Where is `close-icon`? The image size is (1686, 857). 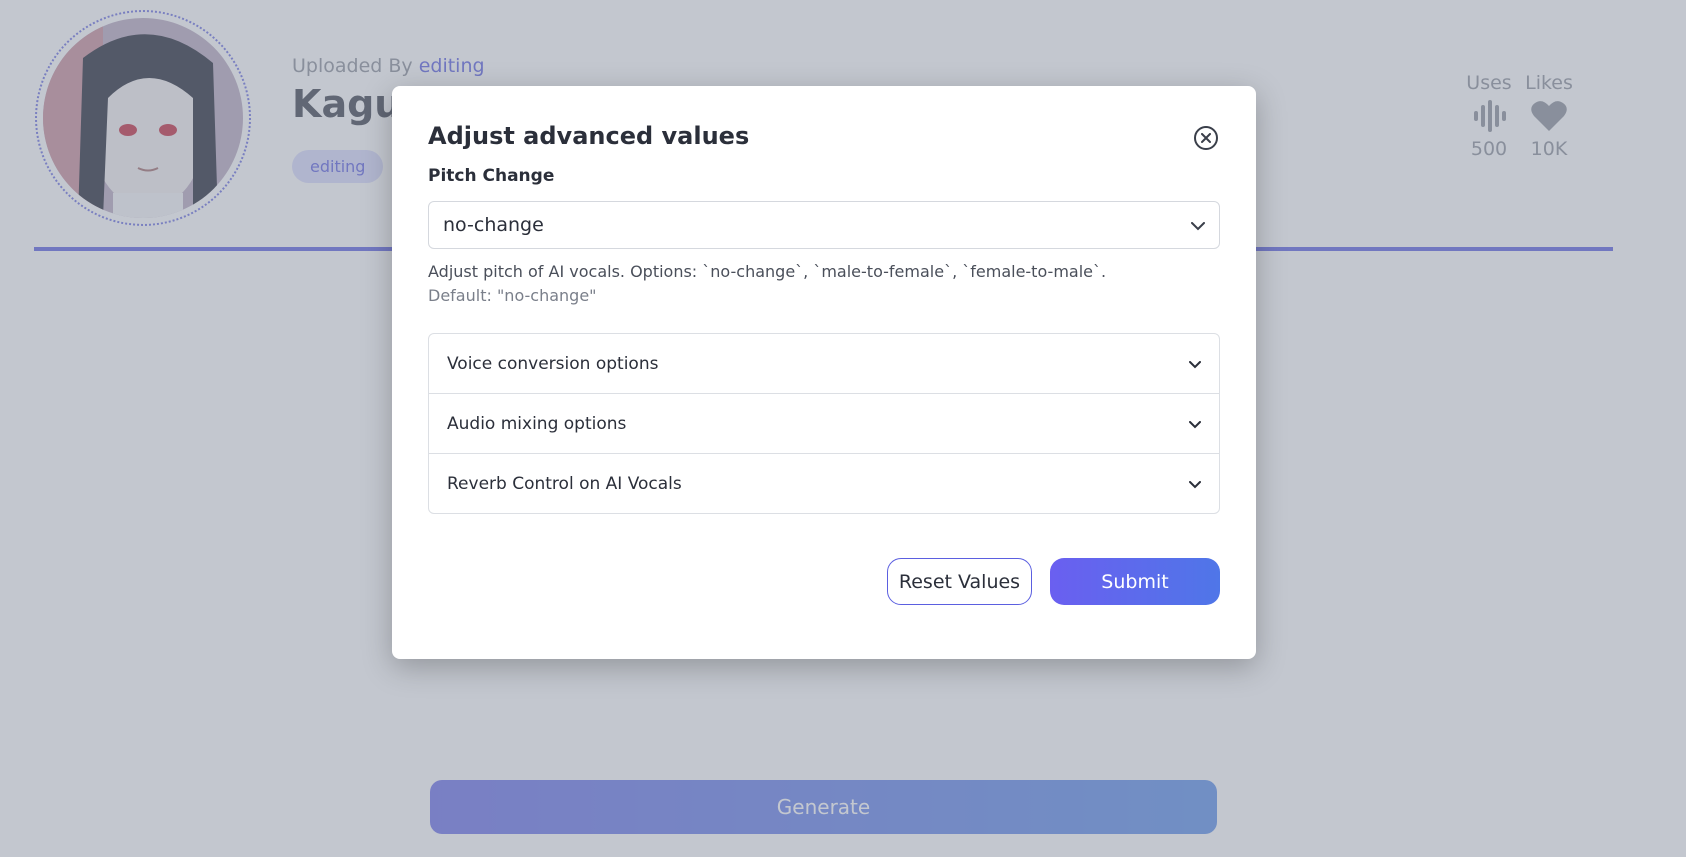 close-icon is located at coordinates (1206, 138).